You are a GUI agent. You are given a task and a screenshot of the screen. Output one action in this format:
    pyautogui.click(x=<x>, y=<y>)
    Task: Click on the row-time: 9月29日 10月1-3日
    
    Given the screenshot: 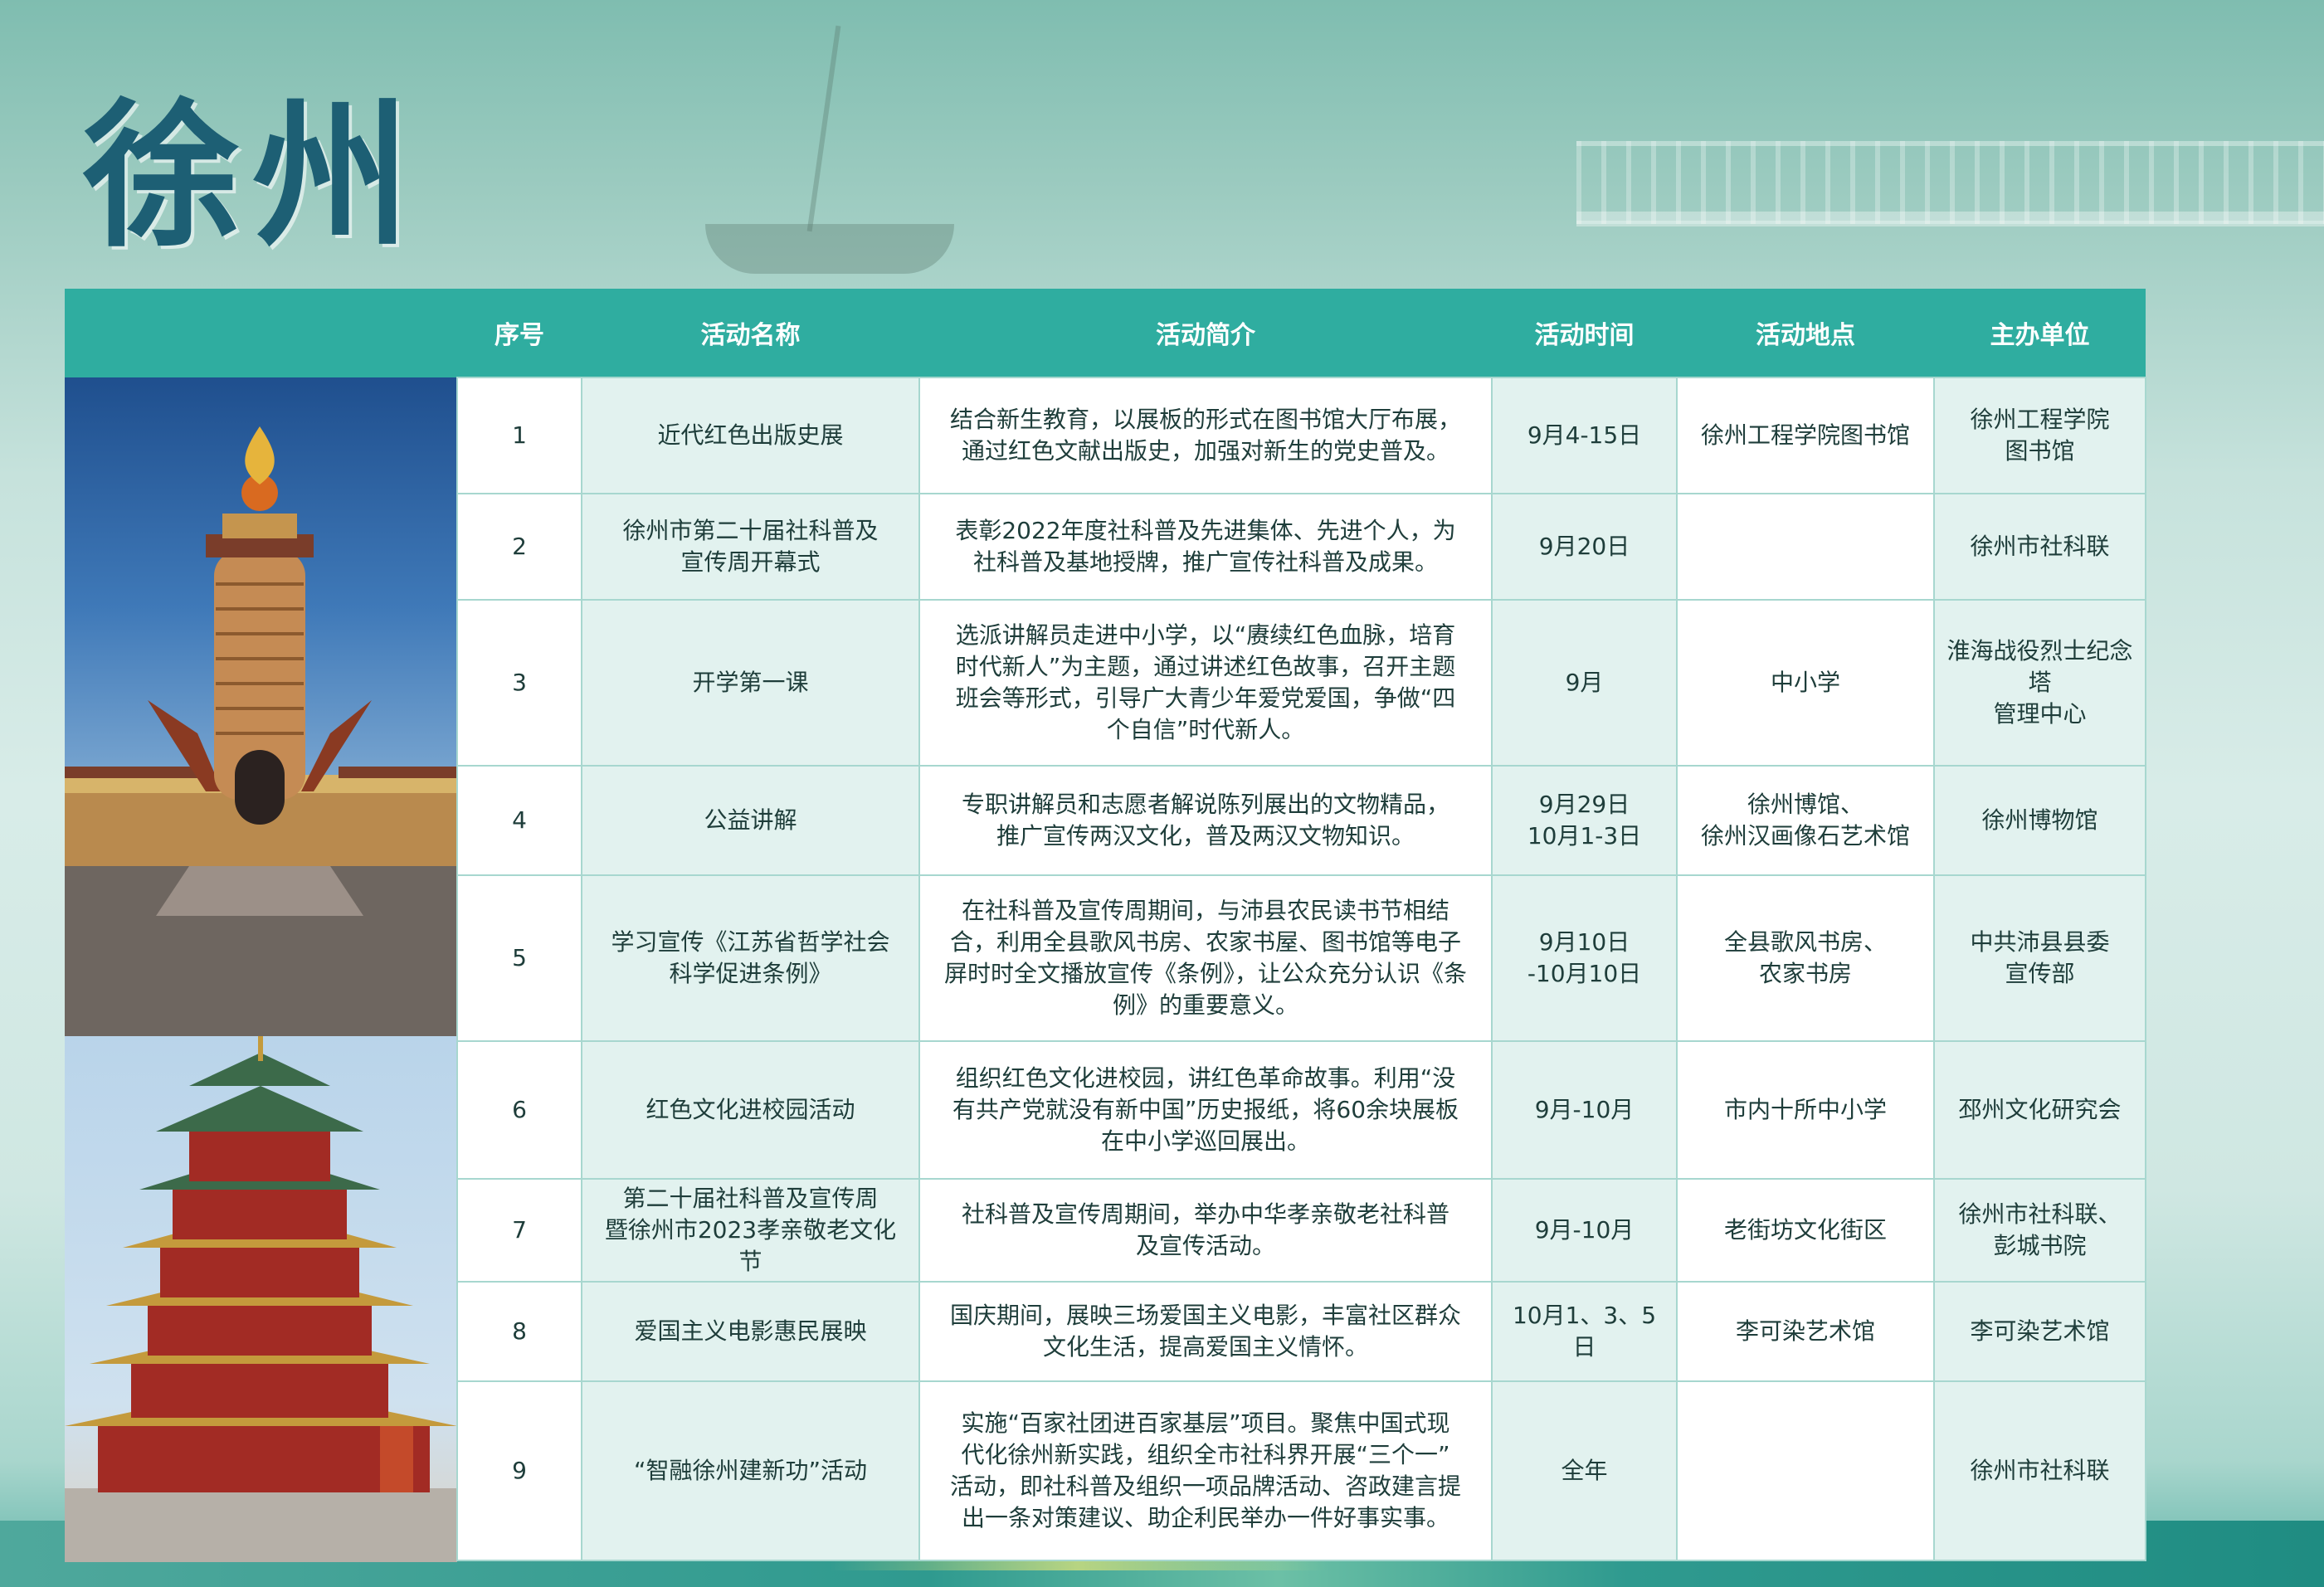 What is the action you would take?
    pyautogui.click(x=1584, y=820)
    